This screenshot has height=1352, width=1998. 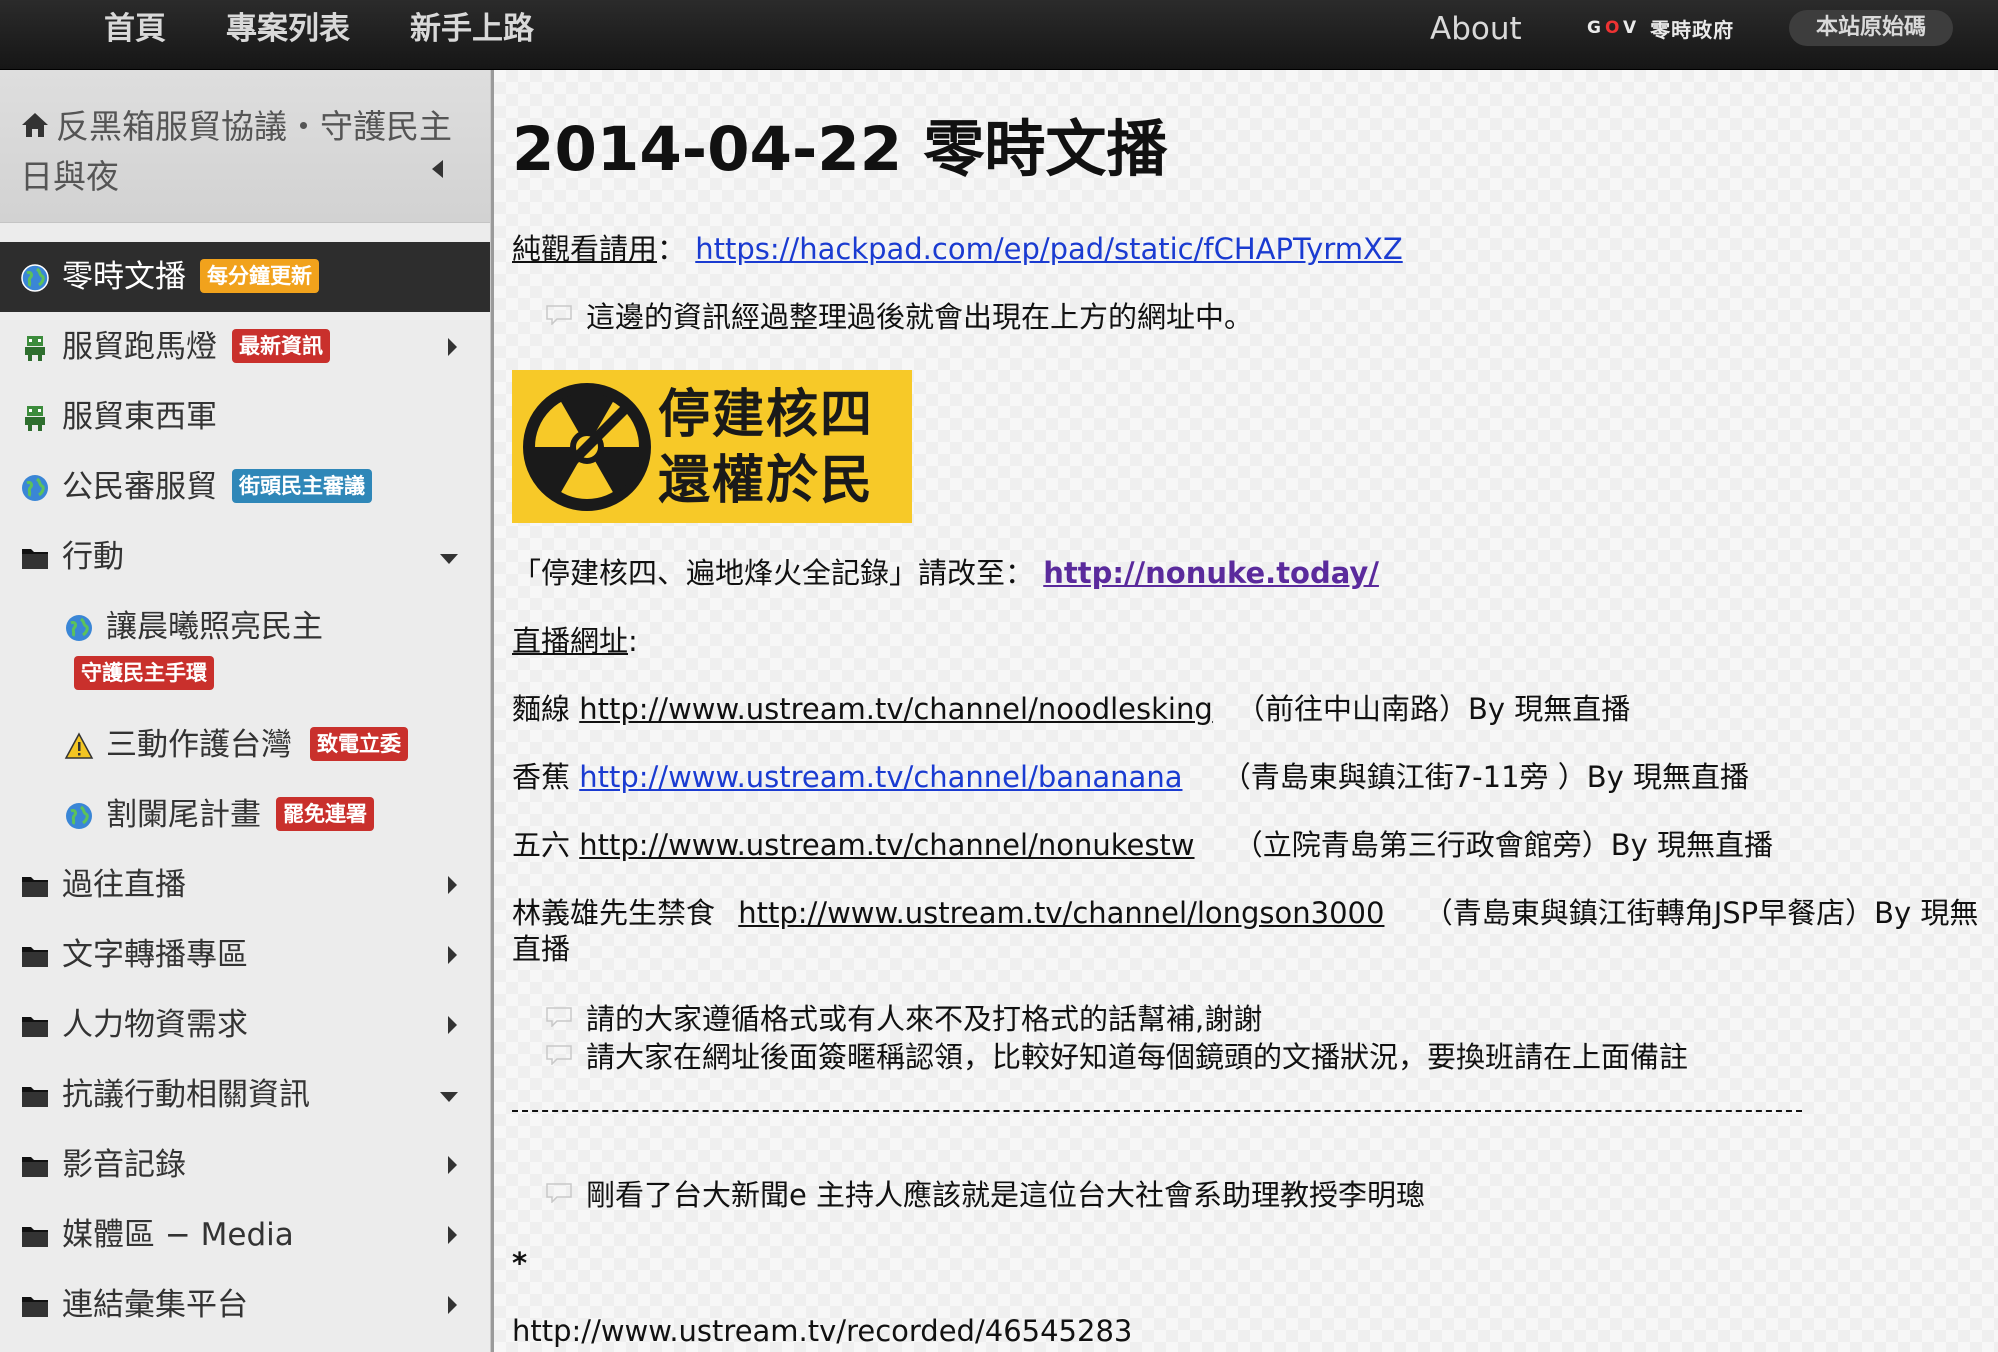 What do you see at coordinates (186, 1095) in the screenshot?
I see `sidebar-item-label: 抗議行動相關資訊` at bounding box center [186, 1095].